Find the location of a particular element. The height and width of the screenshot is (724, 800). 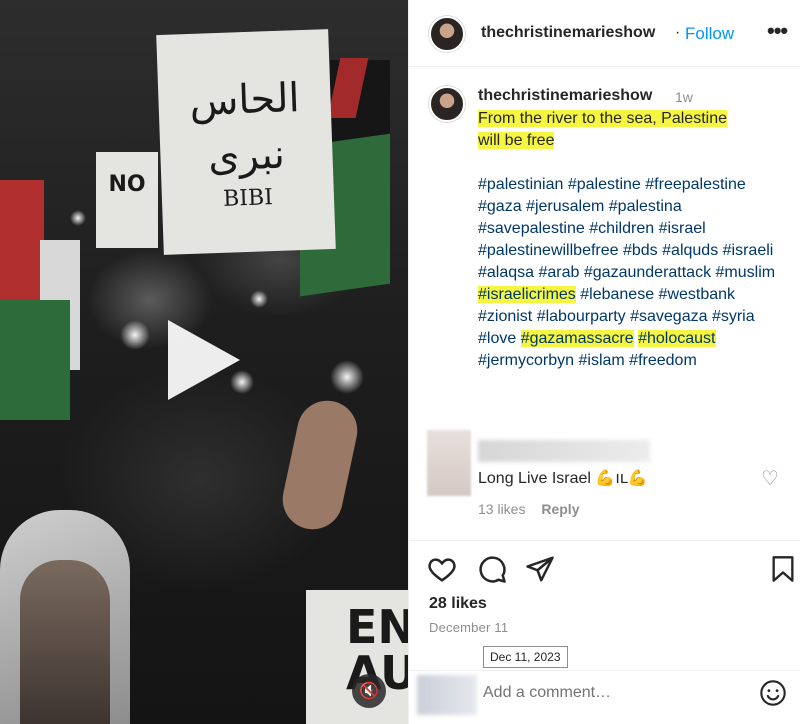

add-comment-input is located at coordinates (608, 693).